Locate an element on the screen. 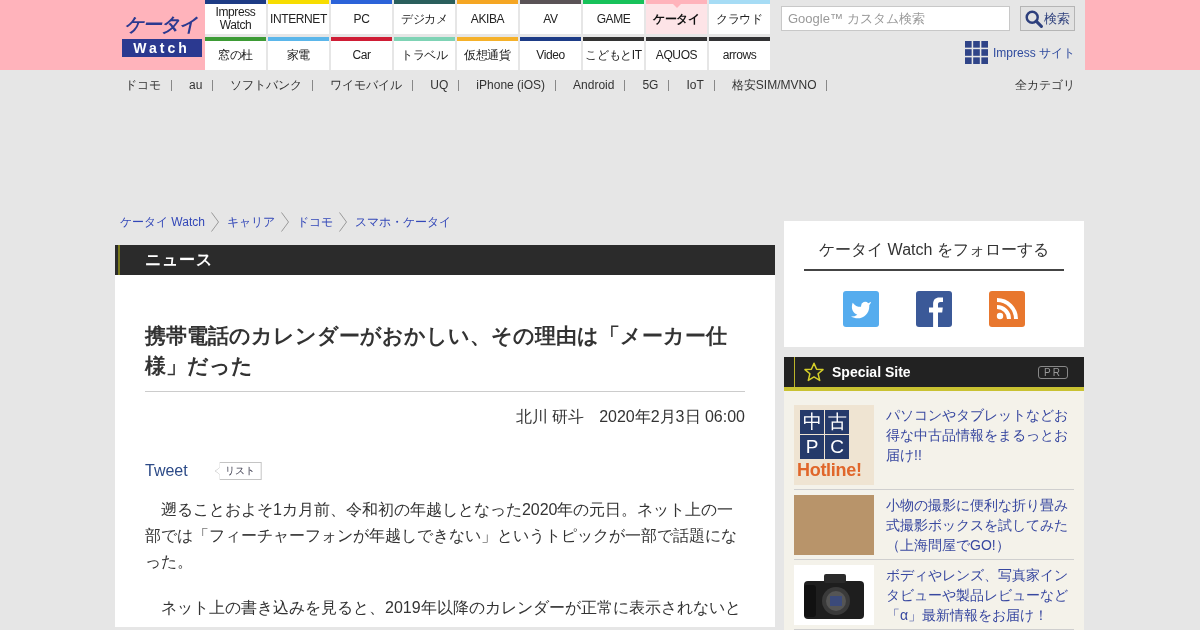  article-title: 携帯電話のカレンダーがおかしい、その理由は「メーカー仕様」だった is located at coordinates (436, 351).